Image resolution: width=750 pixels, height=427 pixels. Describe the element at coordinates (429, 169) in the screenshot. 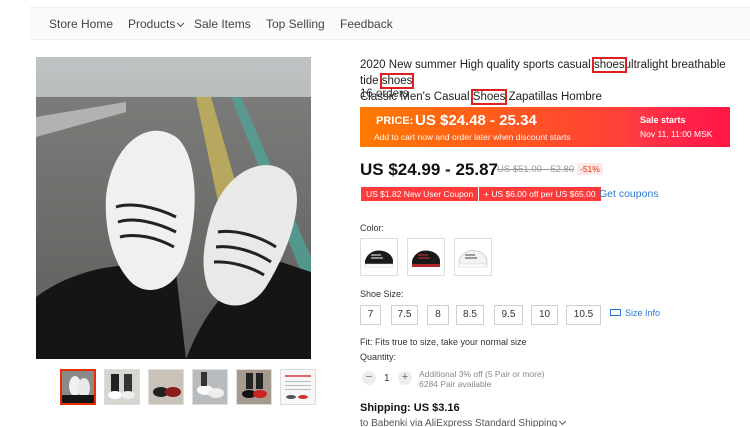

I see `current-price: US $24.99 - 25.87` at that location.